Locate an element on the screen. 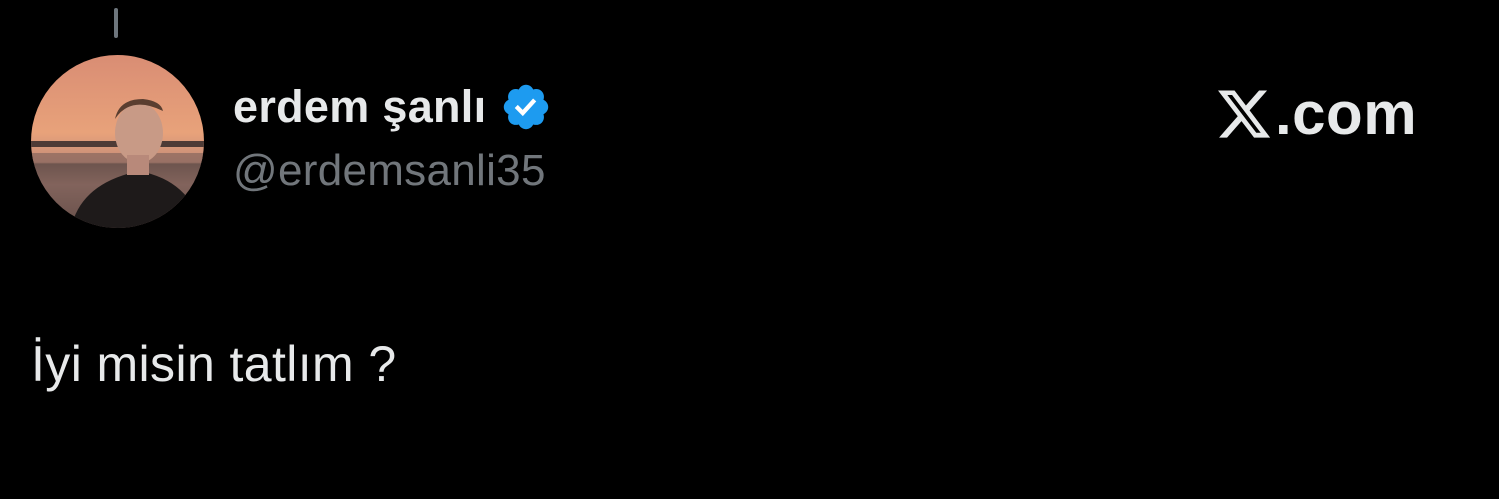  brand-watermark: .com is located at coordinates (1316, 114).